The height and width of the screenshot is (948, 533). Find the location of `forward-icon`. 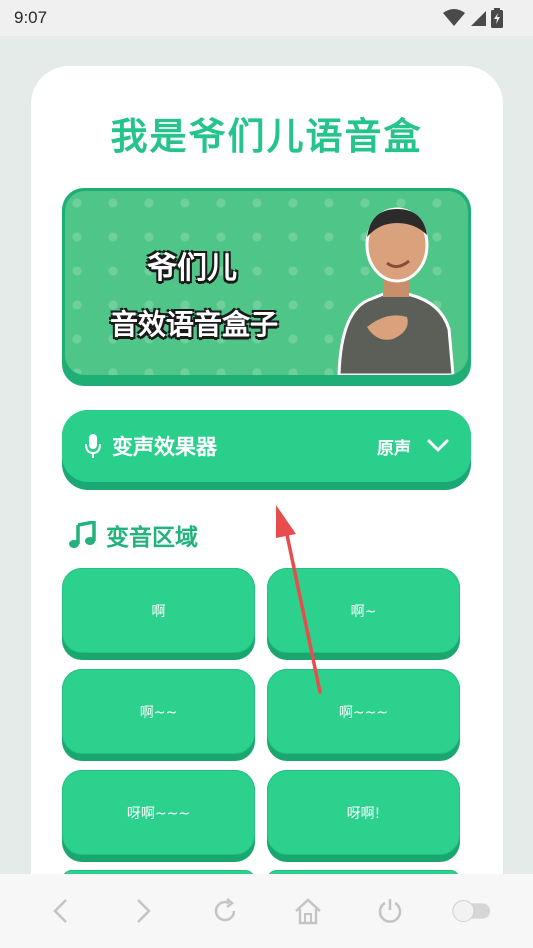

forward-icon is located at coordinates (143, 911).